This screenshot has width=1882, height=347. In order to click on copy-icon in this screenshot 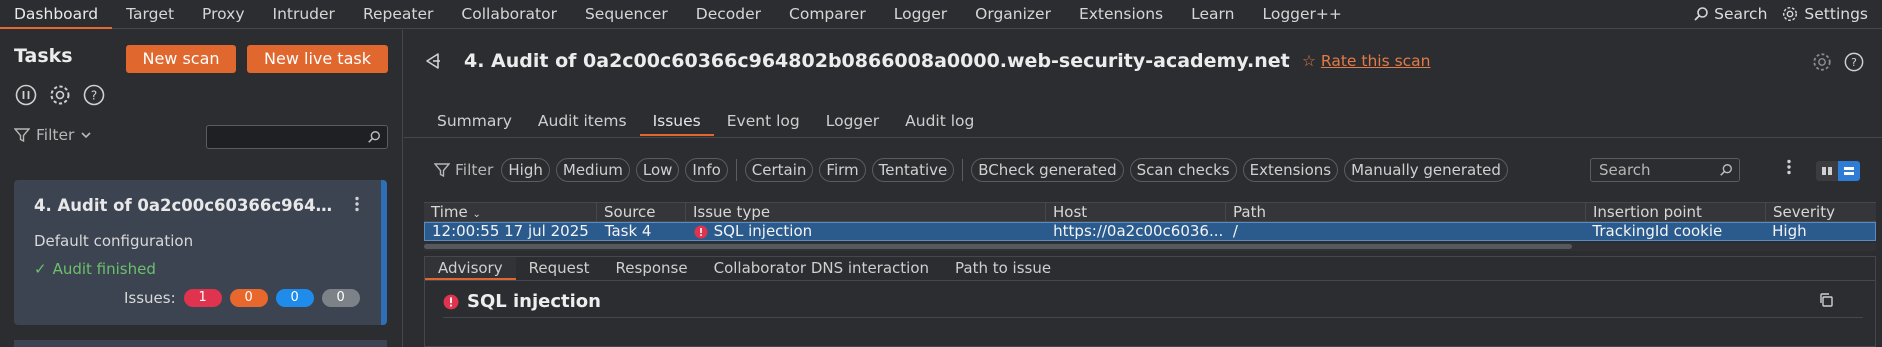, I will do `click(1826, 302)`.